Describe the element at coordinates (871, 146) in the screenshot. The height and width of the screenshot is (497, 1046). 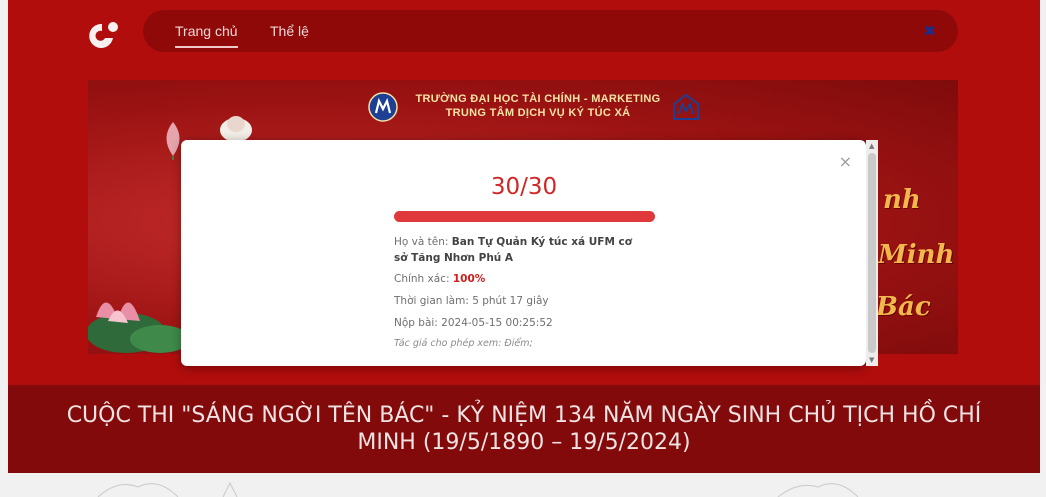
I see `scroll-up-icon: ▲` at that location.